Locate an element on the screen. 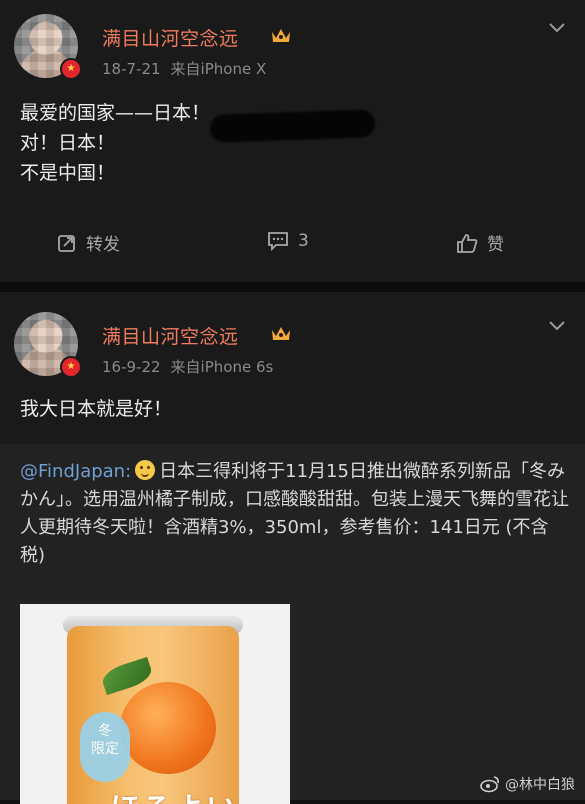  watermark-text: @林中白狼 is located at coordinates (540, 785).